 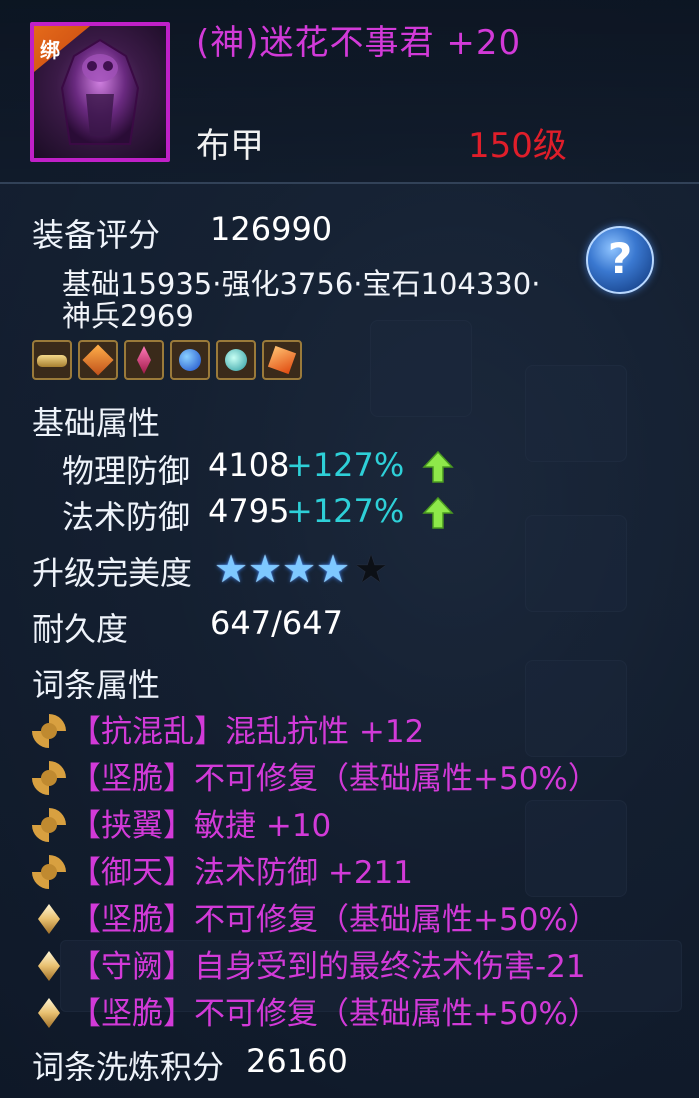 I want to click on perfection-label: 升级完美度, so click(x=112, y=573).